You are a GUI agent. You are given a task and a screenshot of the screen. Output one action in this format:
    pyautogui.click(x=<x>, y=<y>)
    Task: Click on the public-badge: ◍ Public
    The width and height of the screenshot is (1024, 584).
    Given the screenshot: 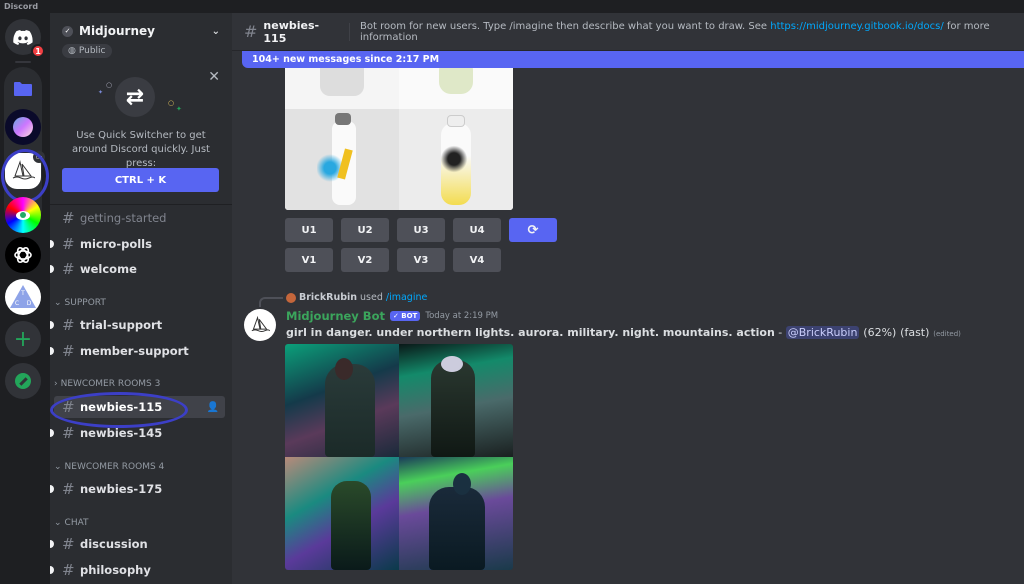 What is the action you would take?
    pyautogui.click(x=87, y=51)
    